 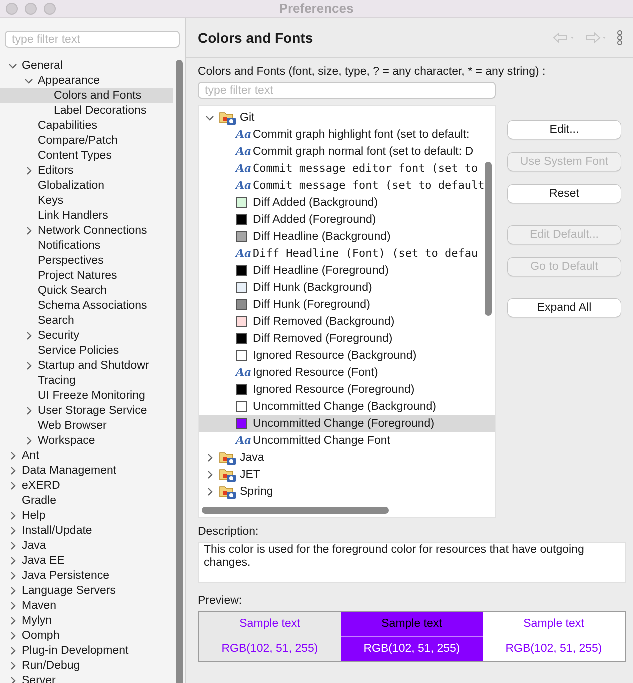 I want to click on tree-item: Keys, so click(x=86, y=200).